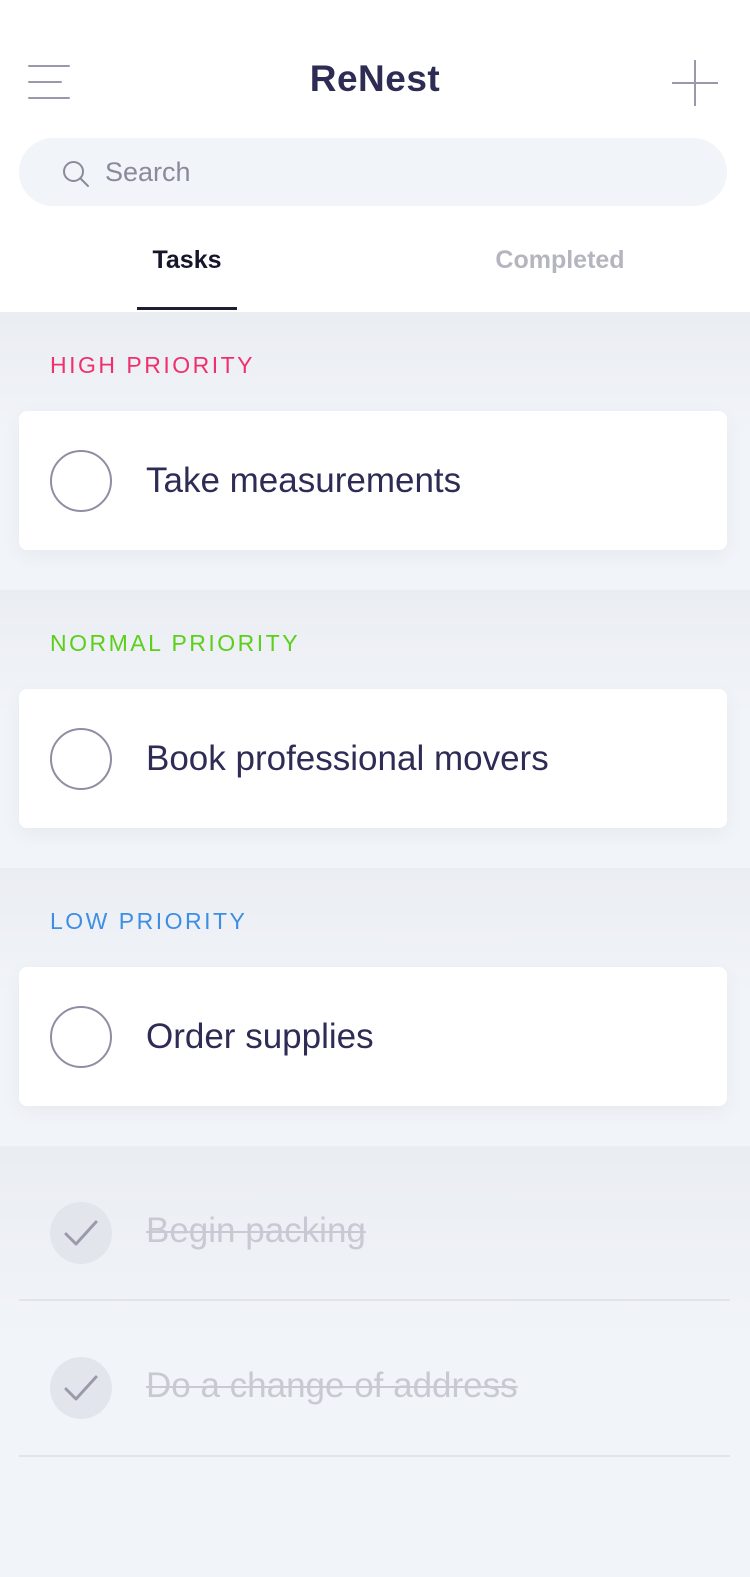 The height and width of the screenshot is (1577, 750). I want to click on completed-task-item: Do a change of address, so click(374, 1387).